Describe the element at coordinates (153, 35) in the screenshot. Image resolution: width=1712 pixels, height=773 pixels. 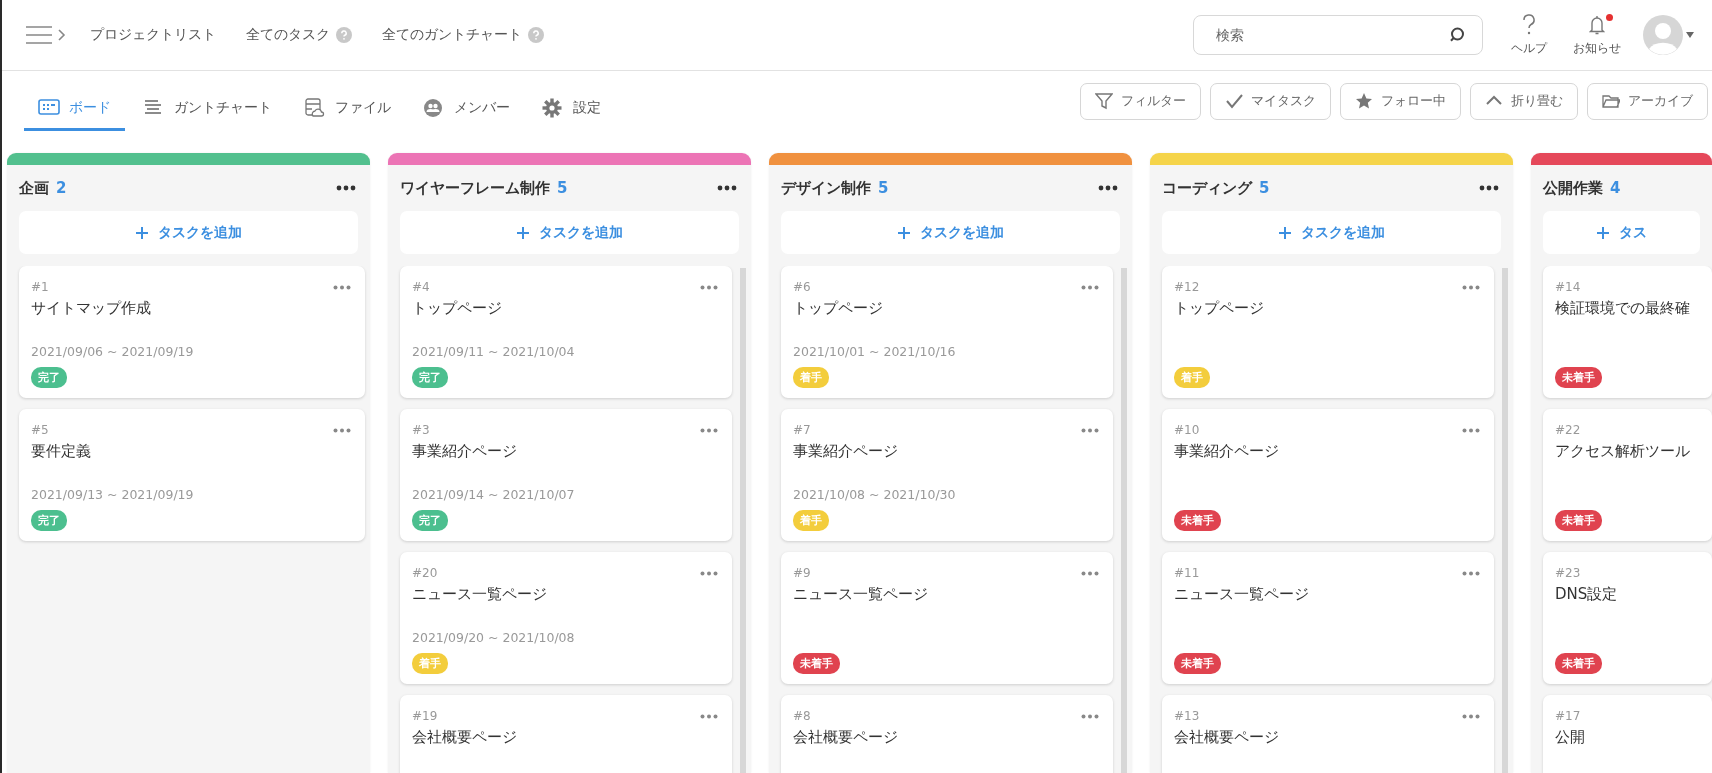
I see `nav-link: プロジェクトリスト` at that location.